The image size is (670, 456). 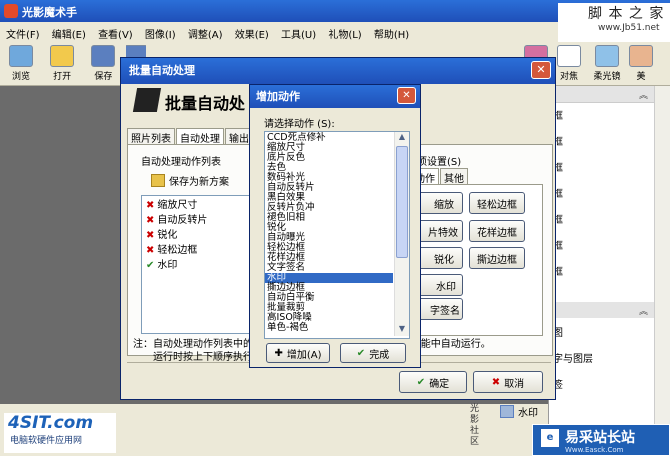 I want to click on right-logo: e 易采站长站 Www.Easck.Com, so click(x=601, y=440).